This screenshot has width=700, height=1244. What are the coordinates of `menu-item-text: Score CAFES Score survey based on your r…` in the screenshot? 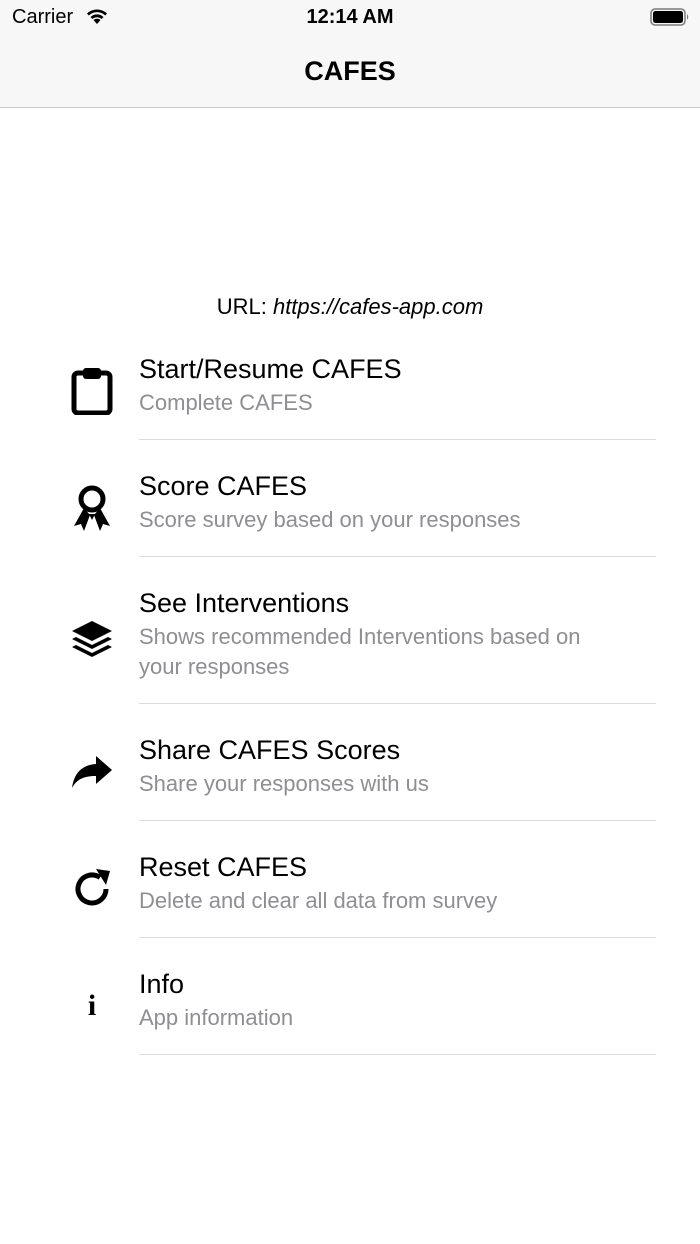 It's located at (397, 513).